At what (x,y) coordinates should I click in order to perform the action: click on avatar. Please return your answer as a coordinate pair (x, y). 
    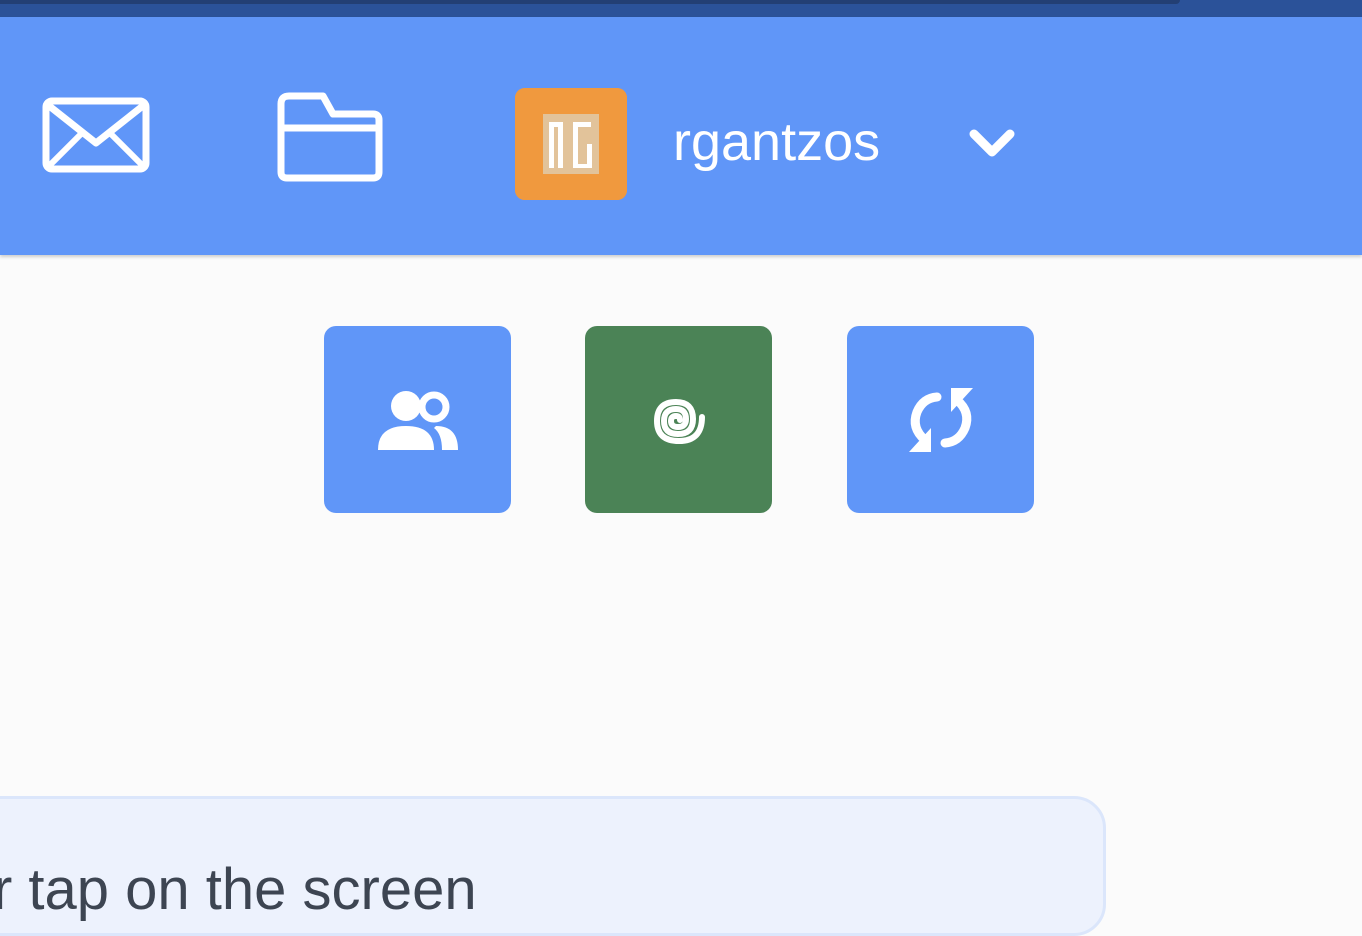
    Looking at the image, I should click on (571, 144).